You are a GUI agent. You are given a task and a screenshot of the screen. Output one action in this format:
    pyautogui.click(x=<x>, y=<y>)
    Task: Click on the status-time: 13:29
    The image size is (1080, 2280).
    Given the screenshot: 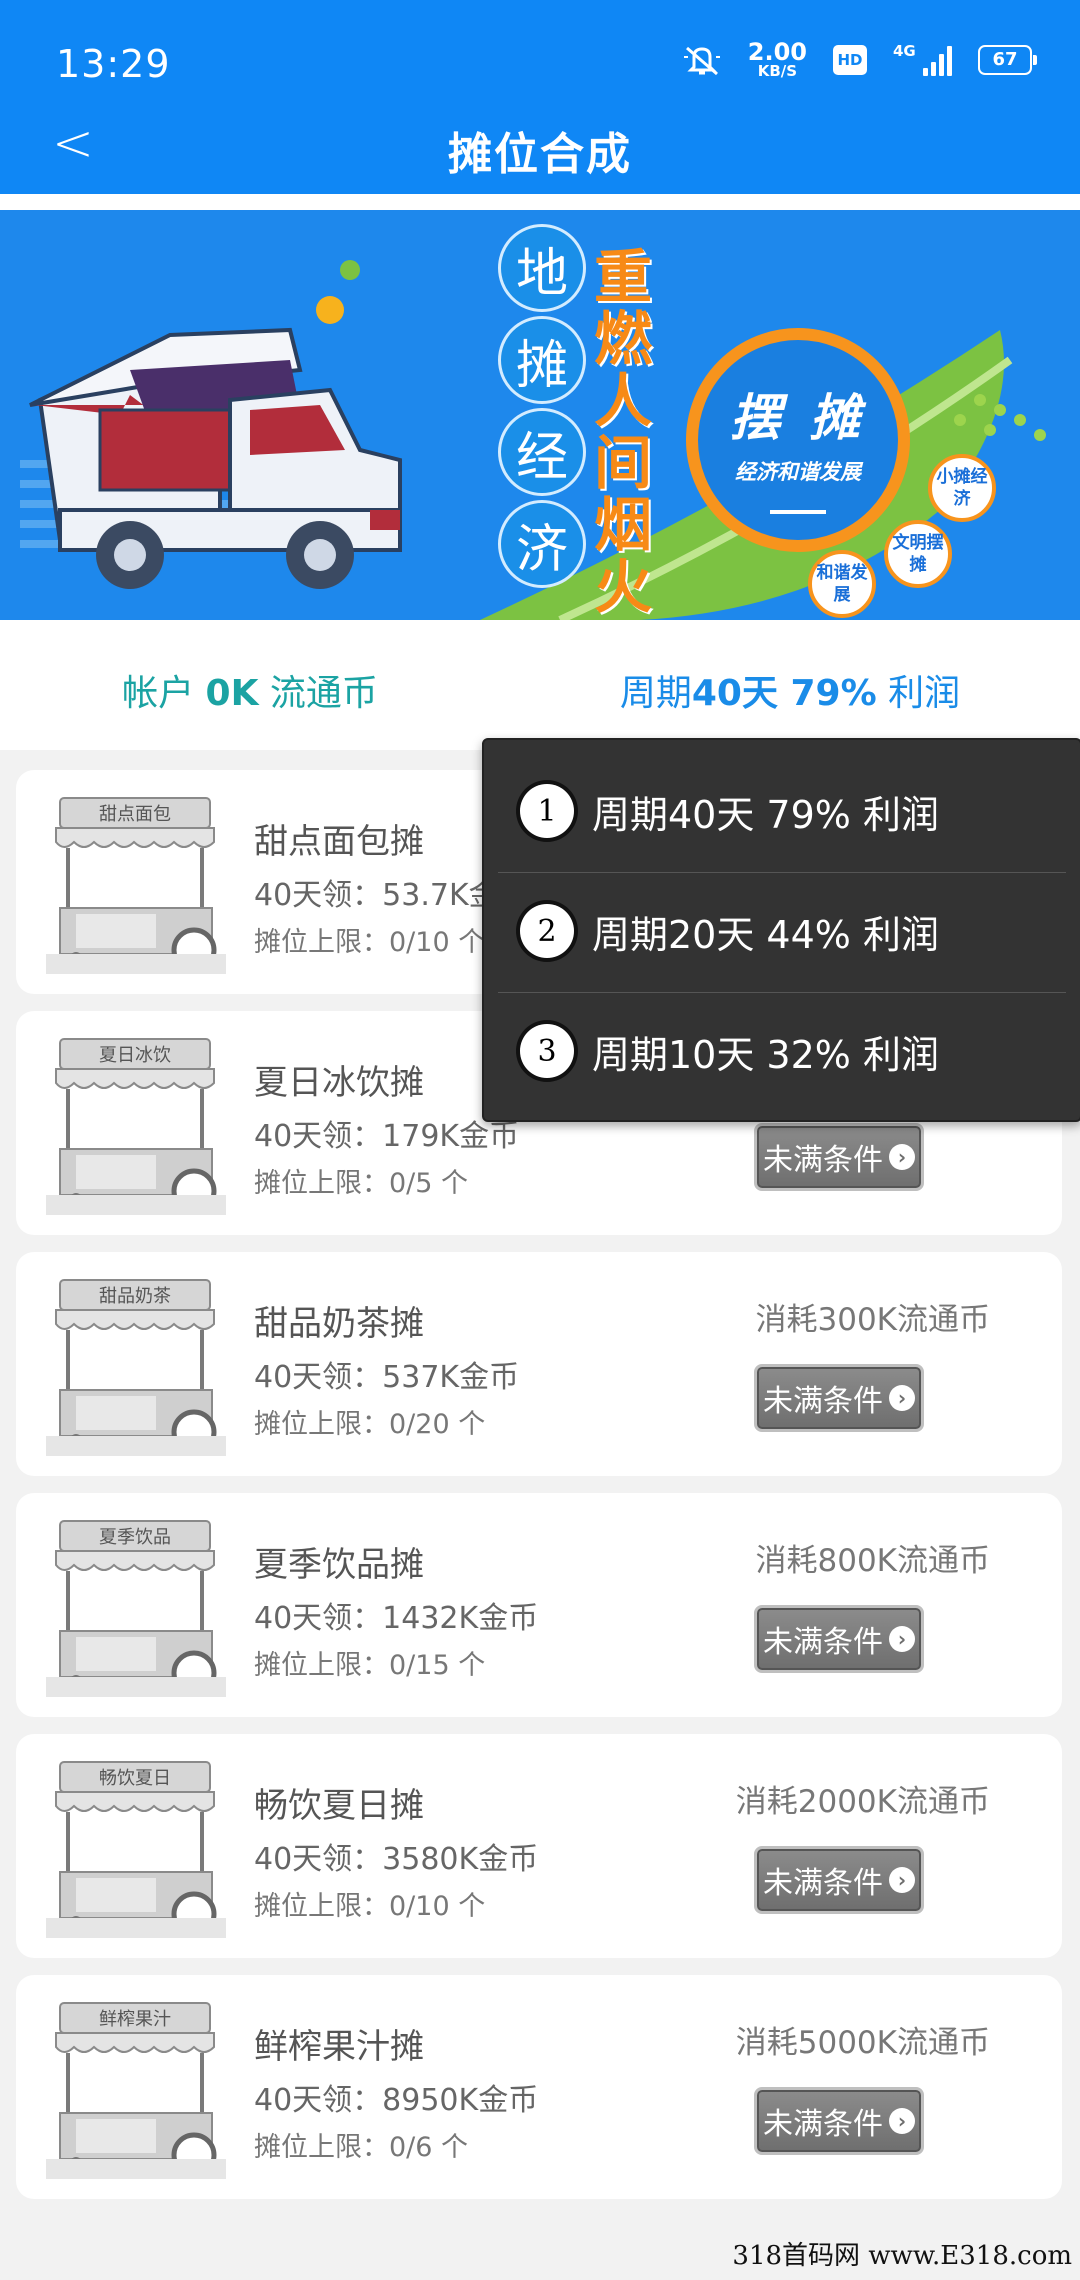 What is the action you would take?
    pyautogui.click(x=113, y=64)
    